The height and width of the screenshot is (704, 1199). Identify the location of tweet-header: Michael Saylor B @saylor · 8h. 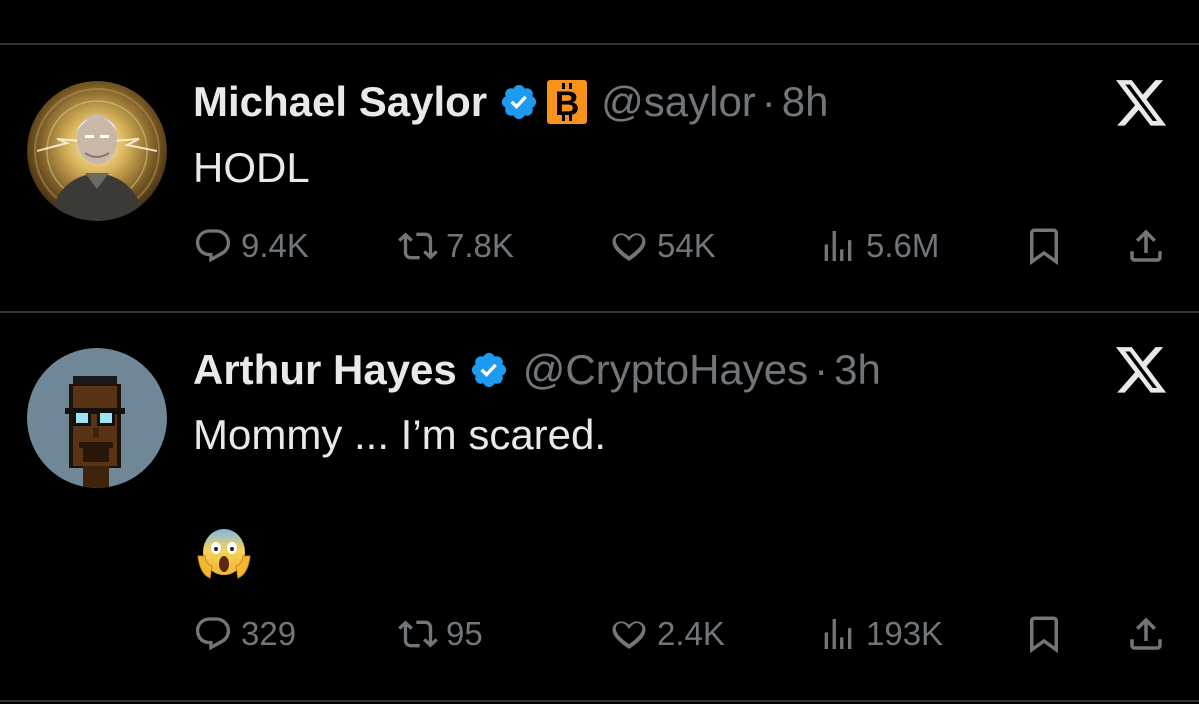
(511, 102).